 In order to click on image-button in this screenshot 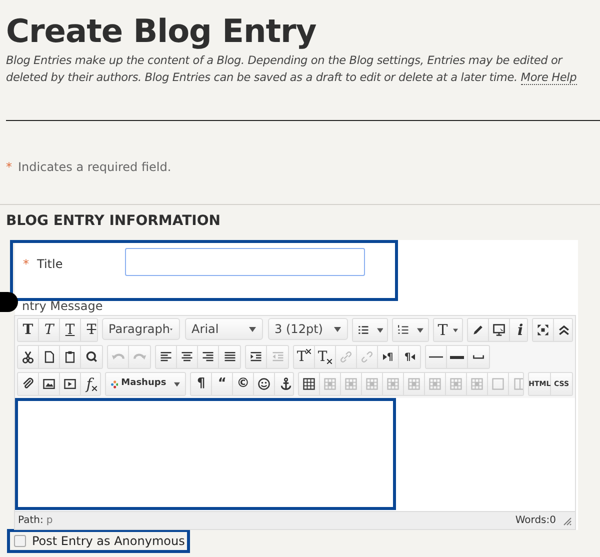, I will do `click(49, 384)`.